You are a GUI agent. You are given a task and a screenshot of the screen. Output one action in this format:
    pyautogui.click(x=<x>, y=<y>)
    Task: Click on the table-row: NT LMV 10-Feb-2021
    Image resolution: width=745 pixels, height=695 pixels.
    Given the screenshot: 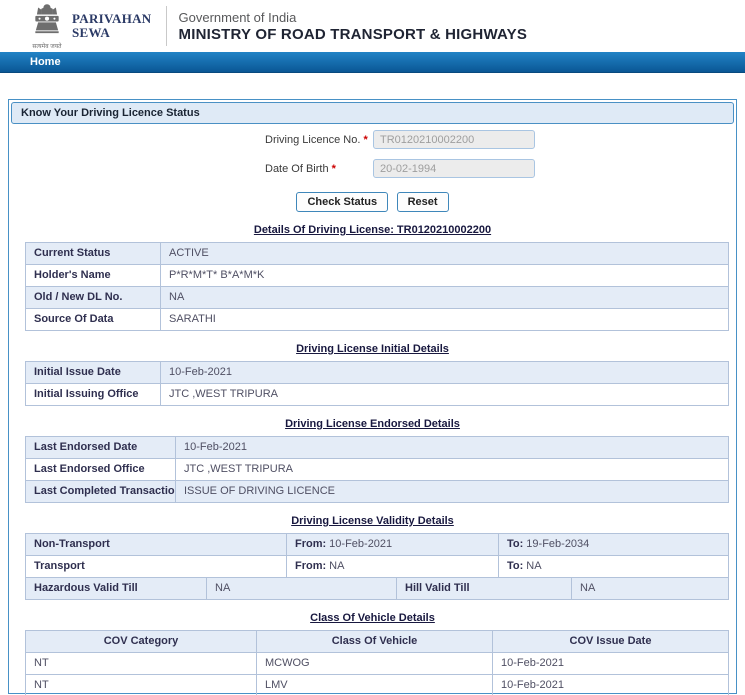 What is the action you would take?
    pyautogui.click(x=377, y=684)
    